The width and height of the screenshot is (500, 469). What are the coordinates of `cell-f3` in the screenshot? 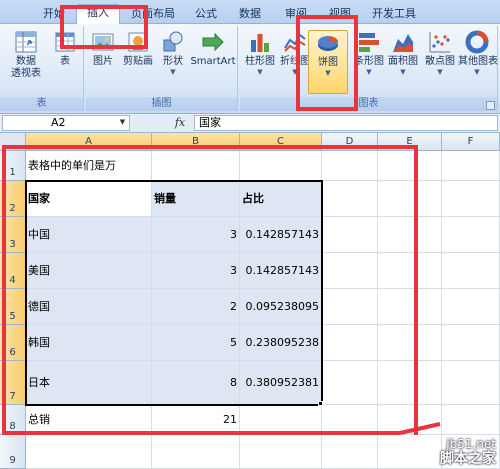 It's located at (471, 235).